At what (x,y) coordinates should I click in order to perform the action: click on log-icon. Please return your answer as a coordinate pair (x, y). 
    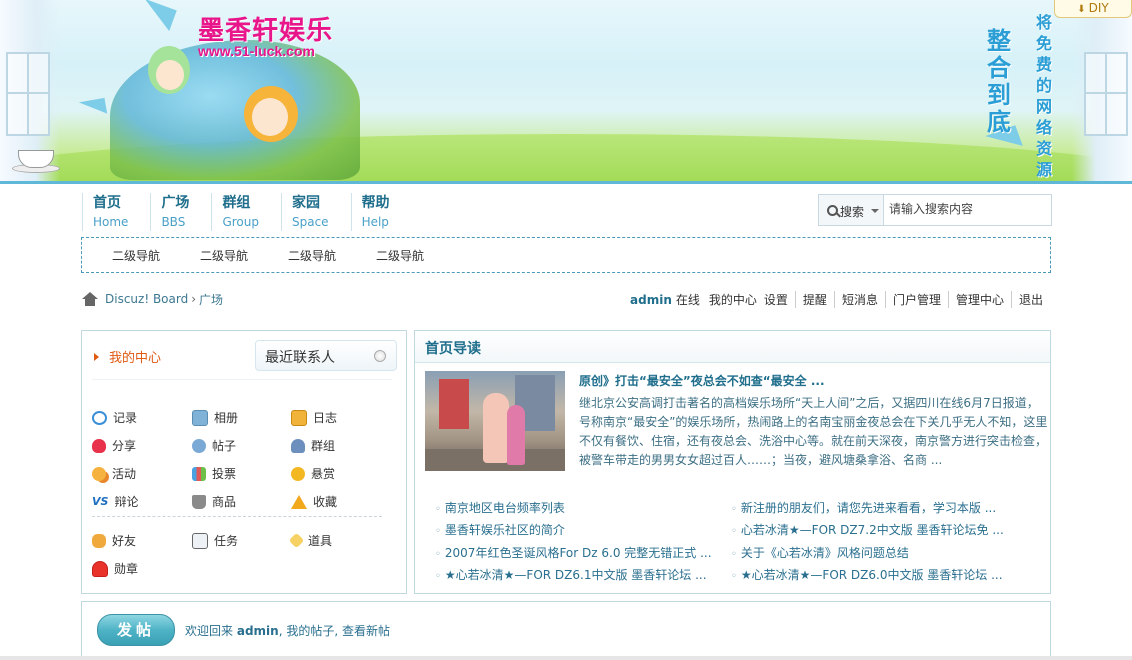
    Looking at the image, I should click on (299, 417).